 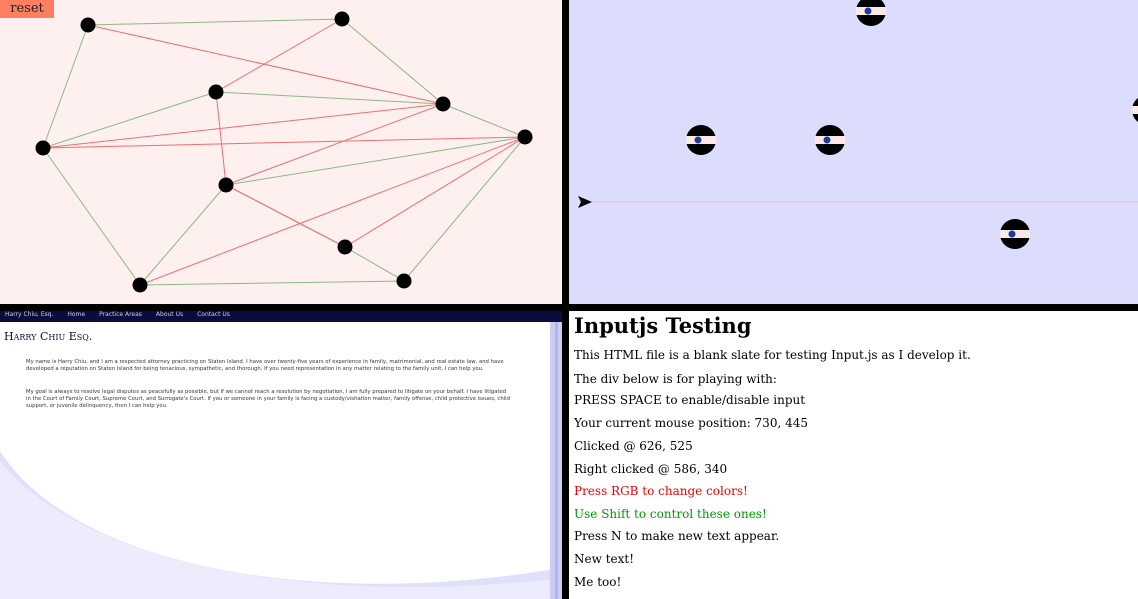 What do you see at coordinates (76, 314) in the screenshot?
I see `nav-link: Home` at bounding box center [76, 314].